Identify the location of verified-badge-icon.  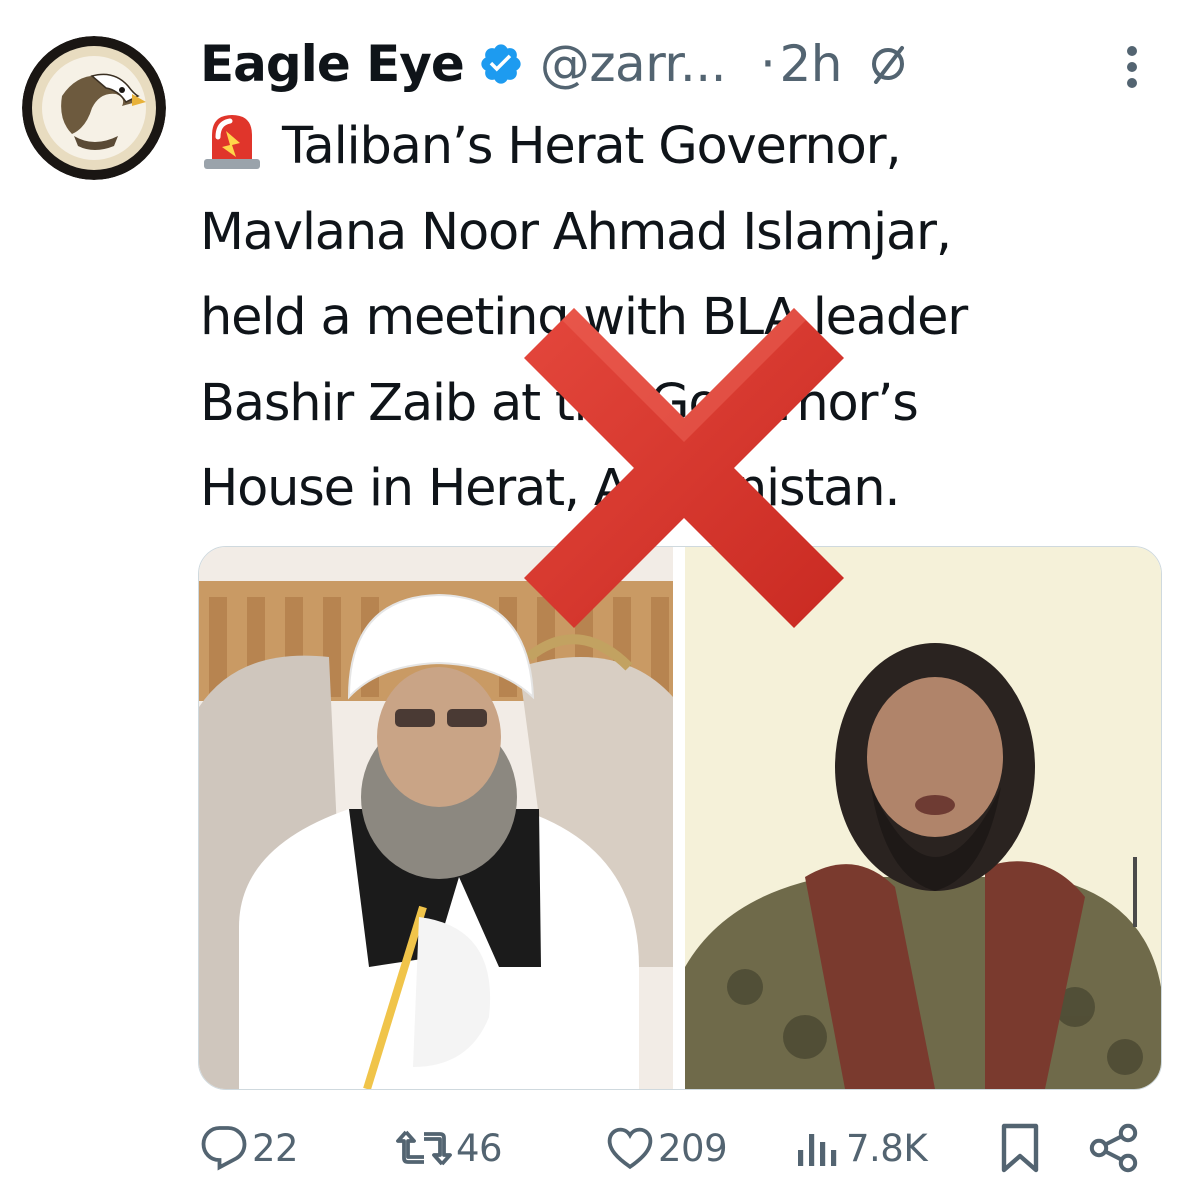
(501, 64).